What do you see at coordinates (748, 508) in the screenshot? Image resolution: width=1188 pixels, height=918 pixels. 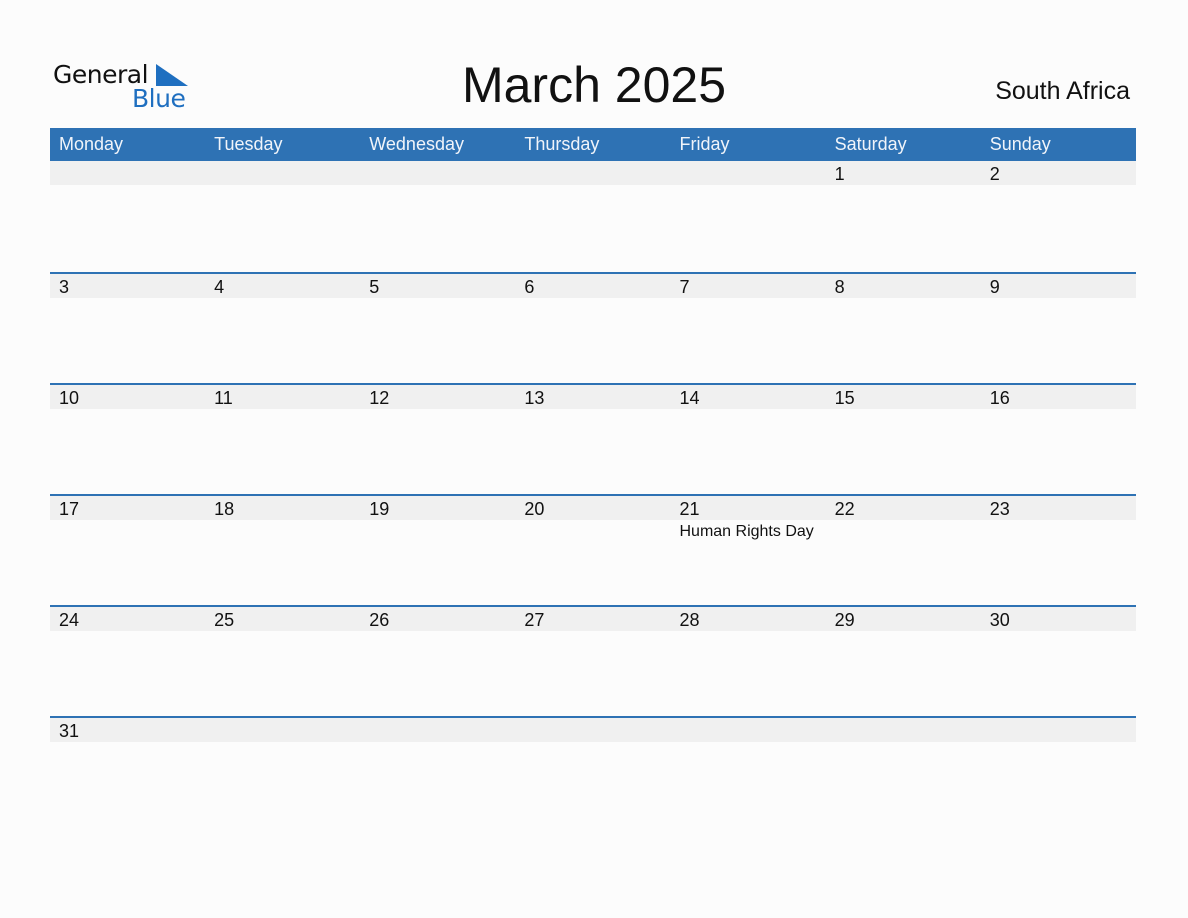 I see `day-number: 21` at bounding box center [748, 508].